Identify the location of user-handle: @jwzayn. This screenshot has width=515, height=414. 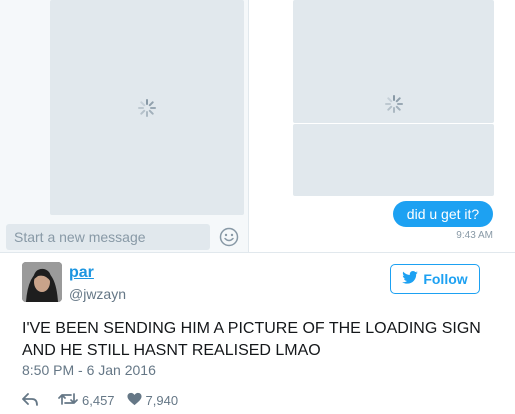
(97, 294).